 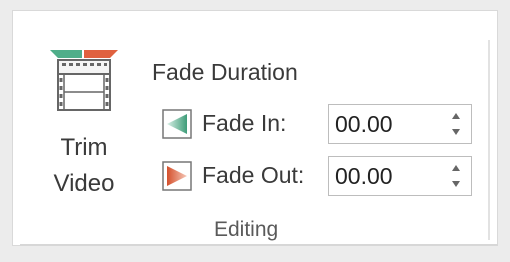 What do you see at coordinates (225, 72) in the screenshot?
I see `fade-duration-title: Fade Duration` at bounding box center [225, 72].